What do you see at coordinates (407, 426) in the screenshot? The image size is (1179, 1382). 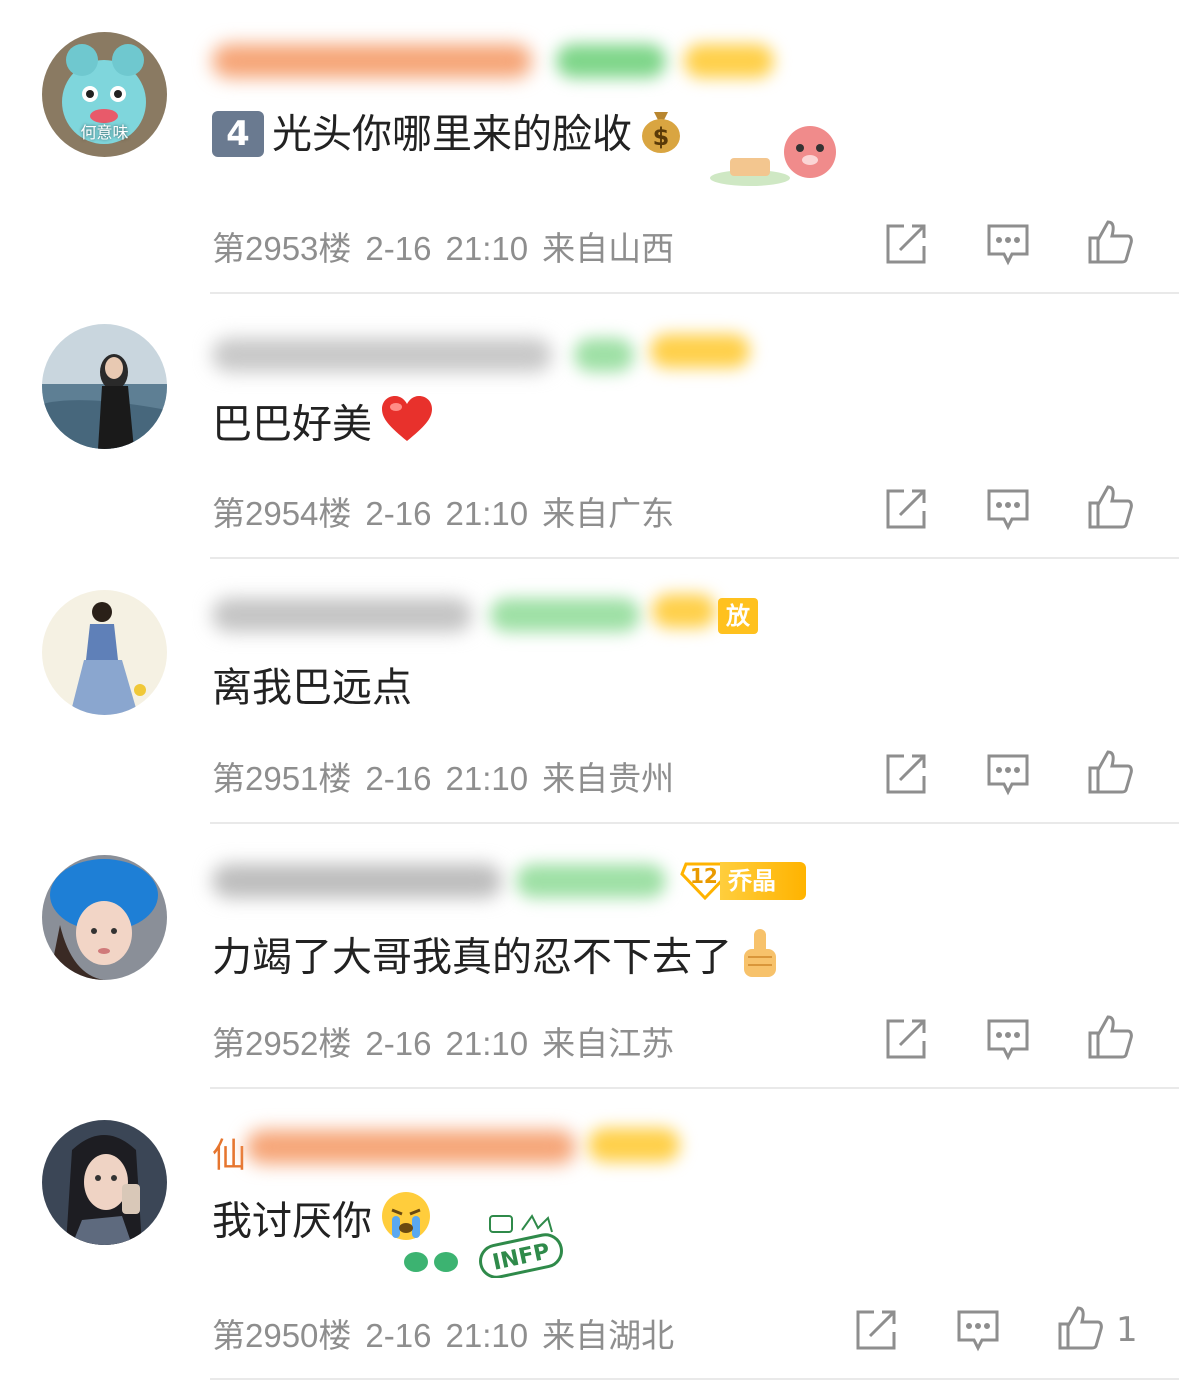 I see `red-heart-icon` at bounding box center [407, 426].